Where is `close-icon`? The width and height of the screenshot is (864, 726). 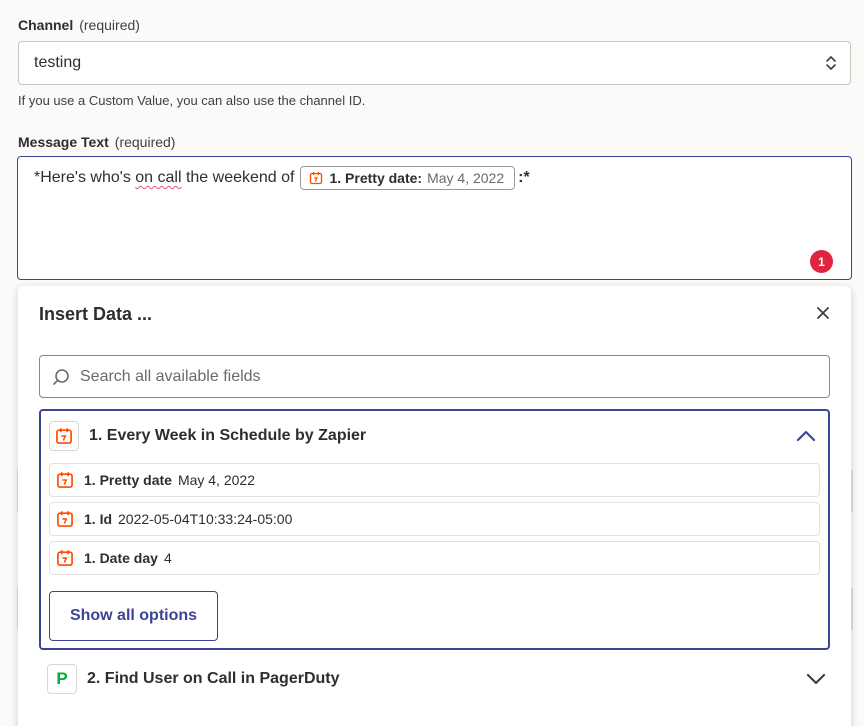 close-icon is located at coordinates (823, 313).